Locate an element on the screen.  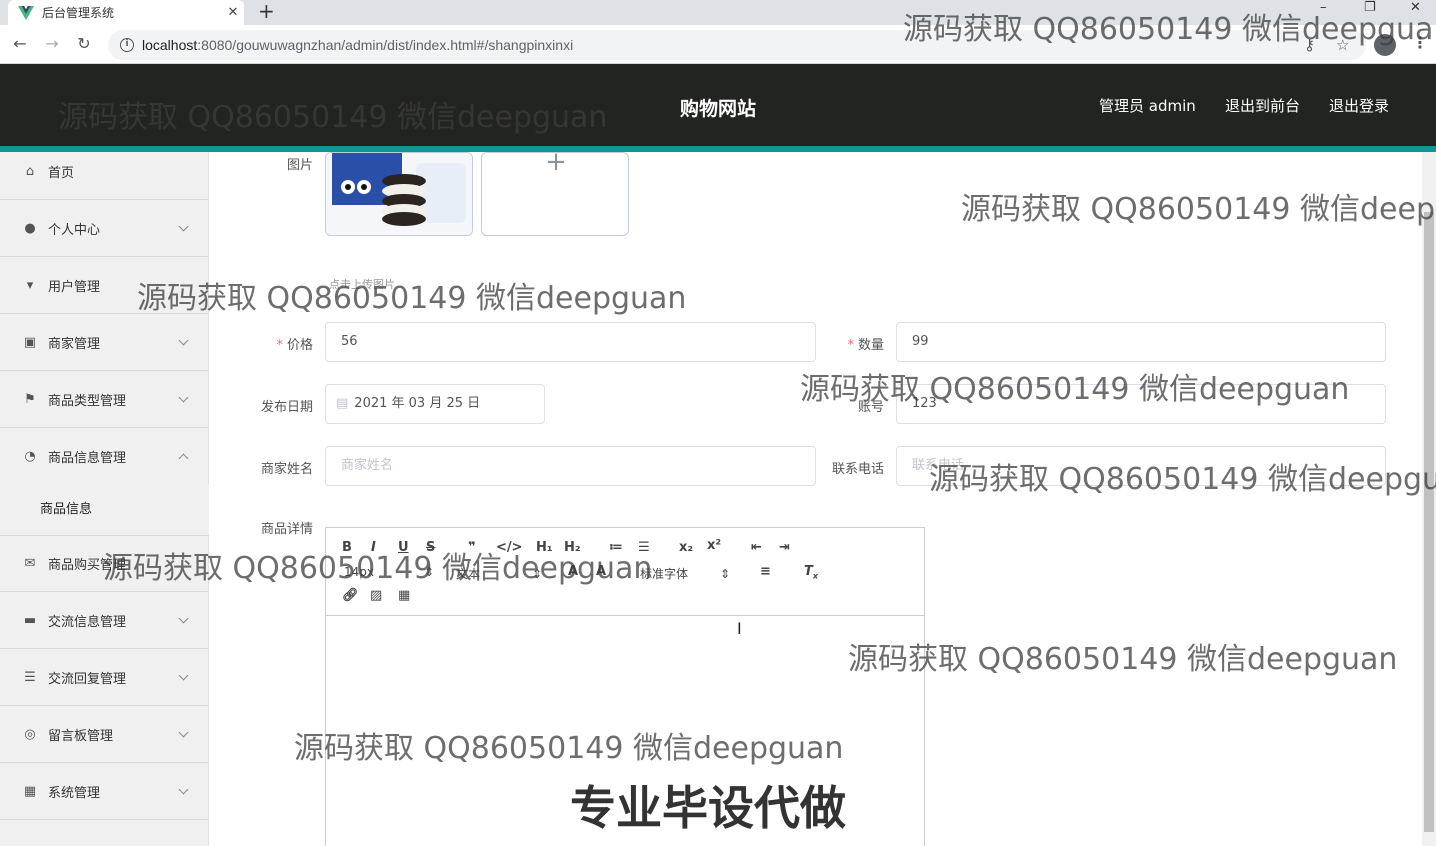
plus-icon: + is located at coordinates (556, 164).